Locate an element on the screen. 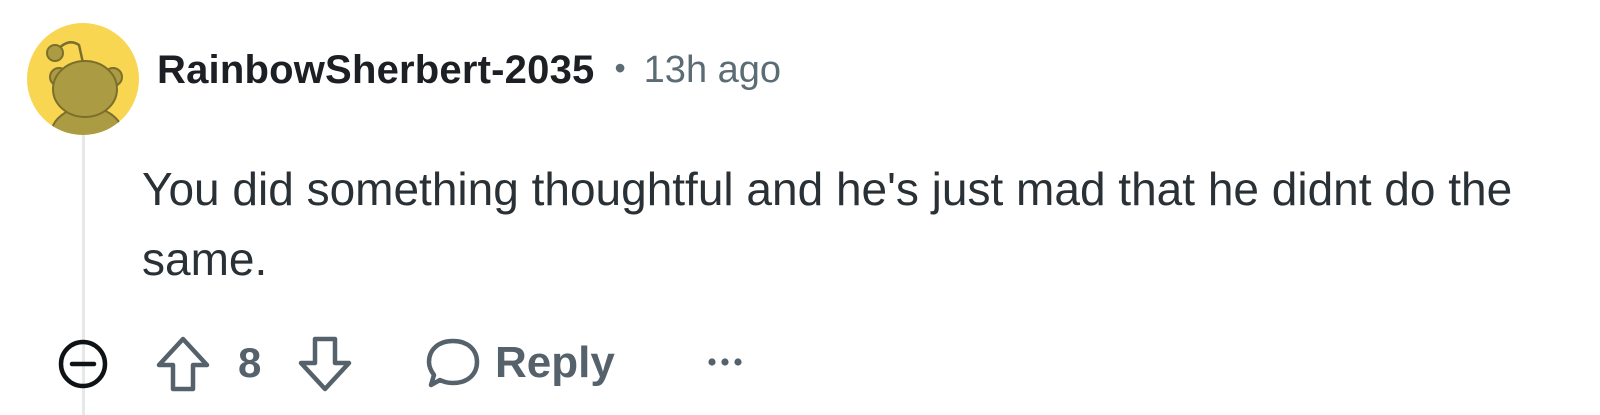 The width and height of the screenshot is (1600, 415). downvote-button is located at coordinates (325, 364).